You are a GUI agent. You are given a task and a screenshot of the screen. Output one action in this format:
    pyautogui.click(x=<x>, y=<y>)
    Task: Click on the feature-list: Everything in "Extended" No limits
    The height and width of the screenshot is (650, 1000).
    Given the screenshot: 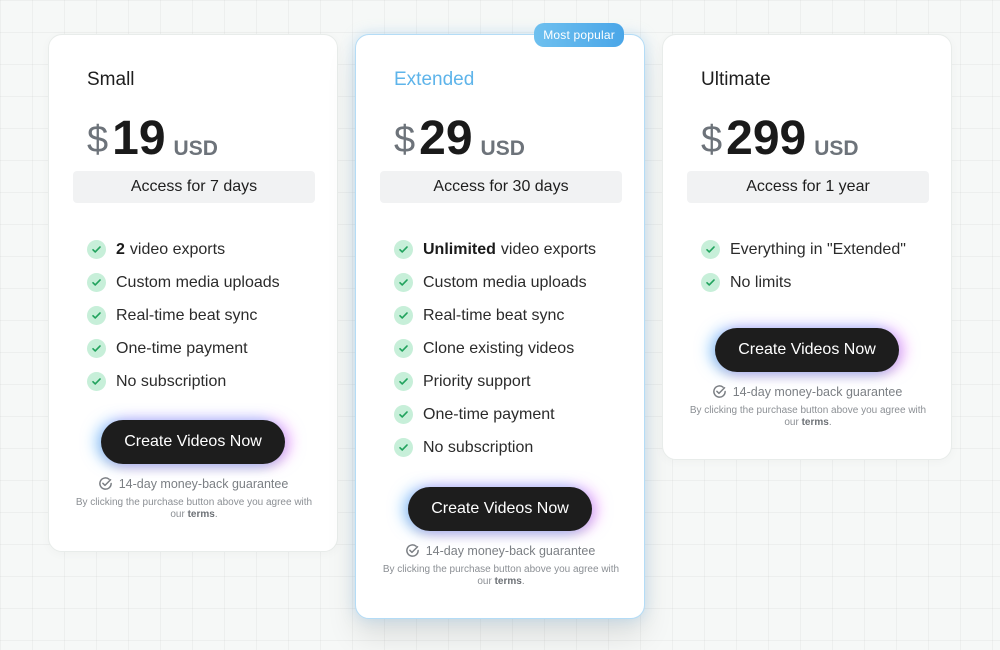 What is the action you would take?
    pyautogui.click(x=803, y=266)
    